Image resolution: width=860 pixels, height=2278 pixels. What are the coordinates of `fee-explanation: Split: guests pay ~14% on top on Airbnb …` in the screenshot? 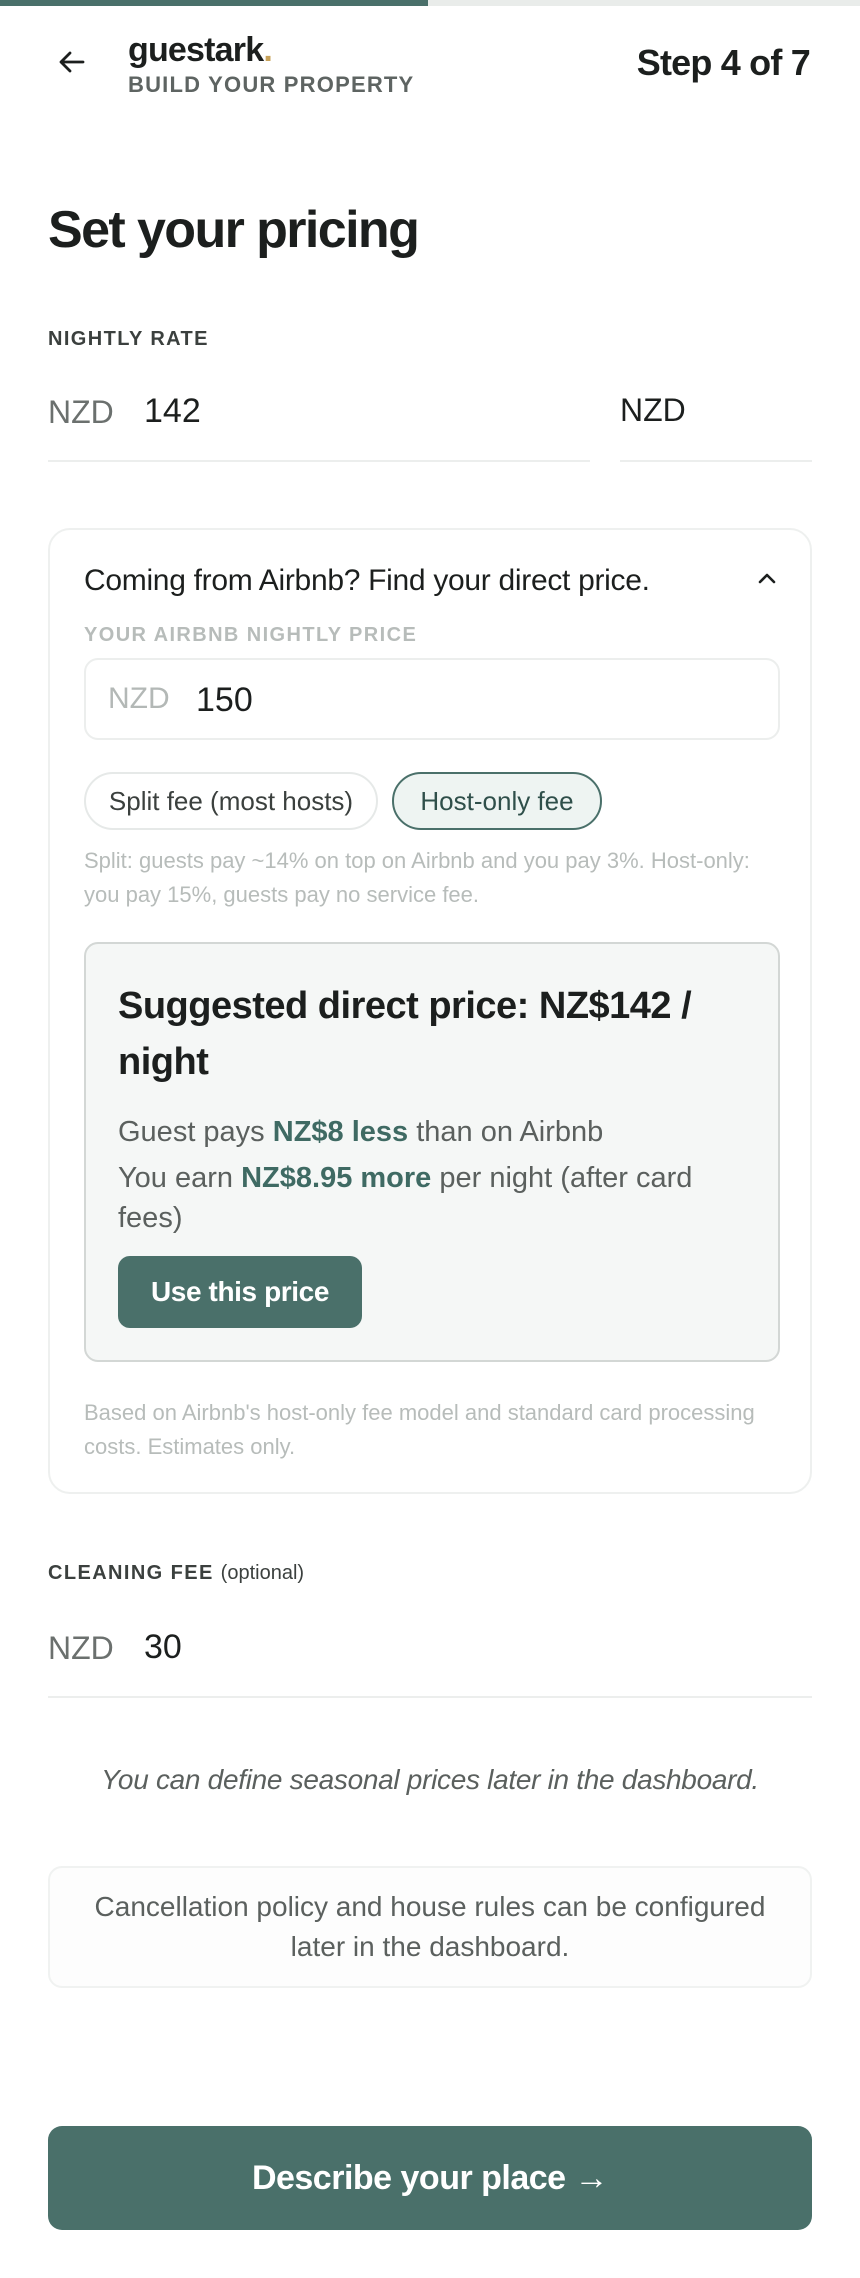 It's located at (417, 877).